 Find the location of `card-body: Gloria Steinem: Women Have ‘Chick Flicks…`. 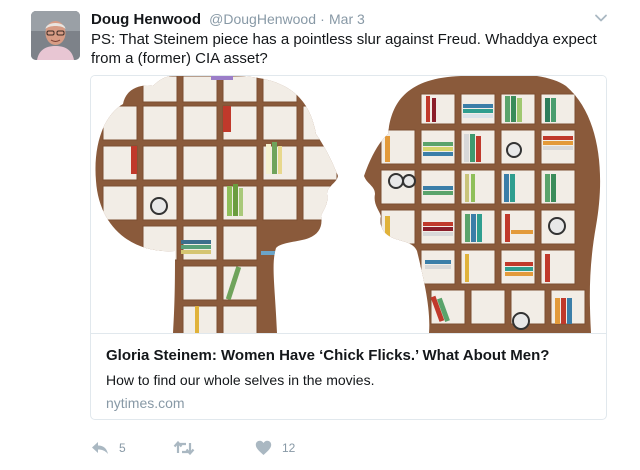

card-body: Gloria Steinem: Women Have ‘Chick Flicks… is located at coordinates (348, 376).